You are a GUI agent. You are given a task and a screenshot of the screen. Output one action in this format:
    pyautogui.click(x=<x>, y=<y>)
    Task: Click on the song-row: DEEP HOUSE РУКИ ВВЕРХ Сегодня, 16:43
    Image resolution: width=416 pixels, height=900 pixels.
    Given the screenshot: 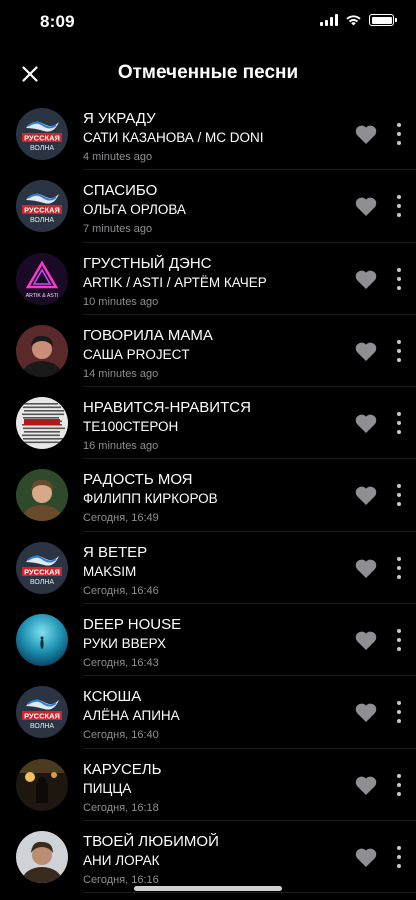 What is the action you would take?
    pyautogui.click(x=208, y=640)
    